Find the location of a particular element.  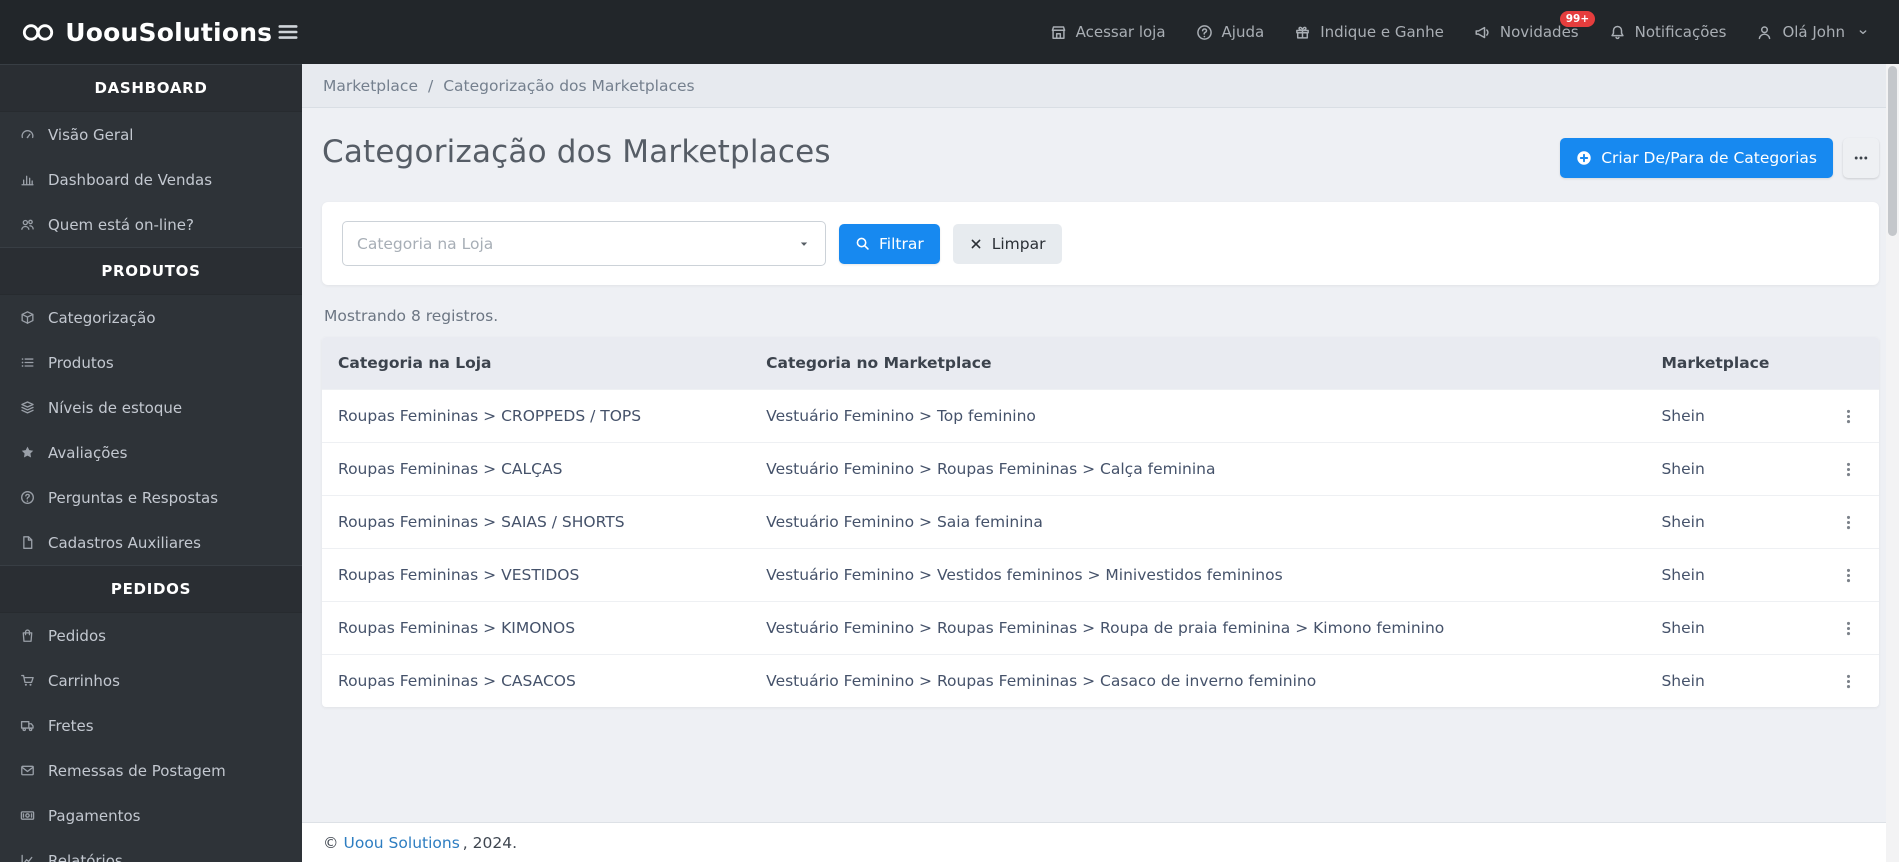

search-icon is located at coordinates (862, 243).